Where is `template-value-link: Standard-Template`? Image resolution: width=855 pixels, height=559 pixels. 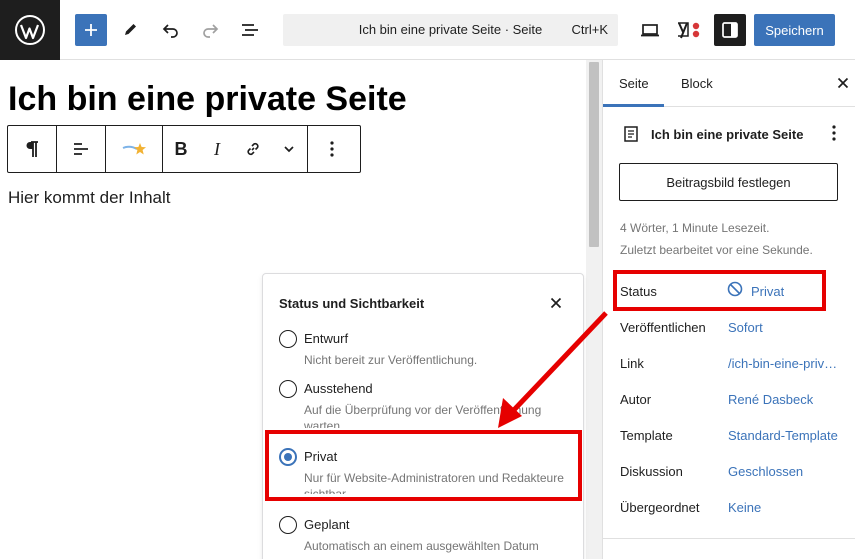 template-value-link: Standard-Template is located at coordinates (783, 435).